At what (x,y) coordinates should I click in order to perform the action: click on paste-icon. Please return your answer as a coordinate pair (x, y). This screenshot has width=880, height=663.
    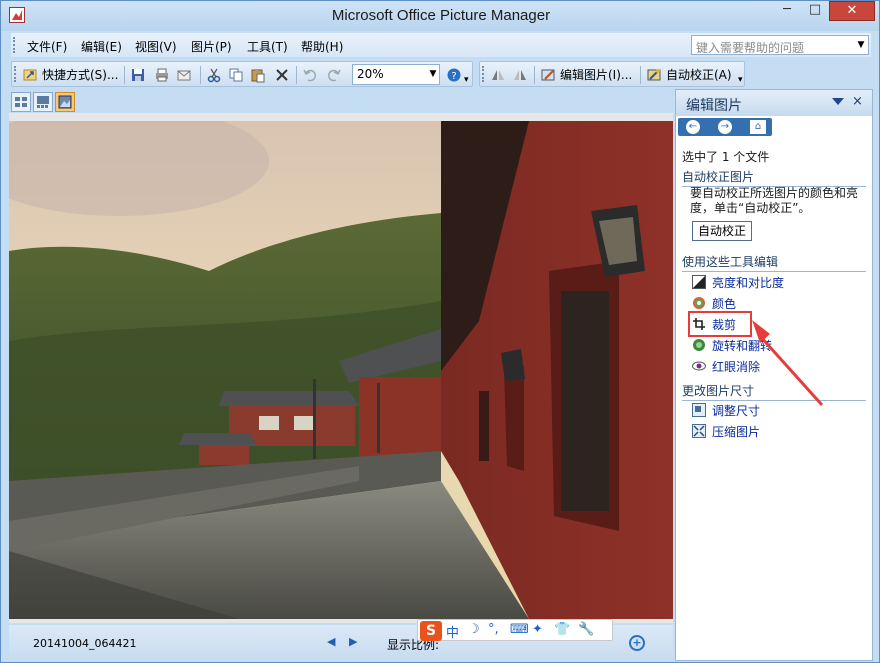
    Looking at the image, I should click on (258, 75).